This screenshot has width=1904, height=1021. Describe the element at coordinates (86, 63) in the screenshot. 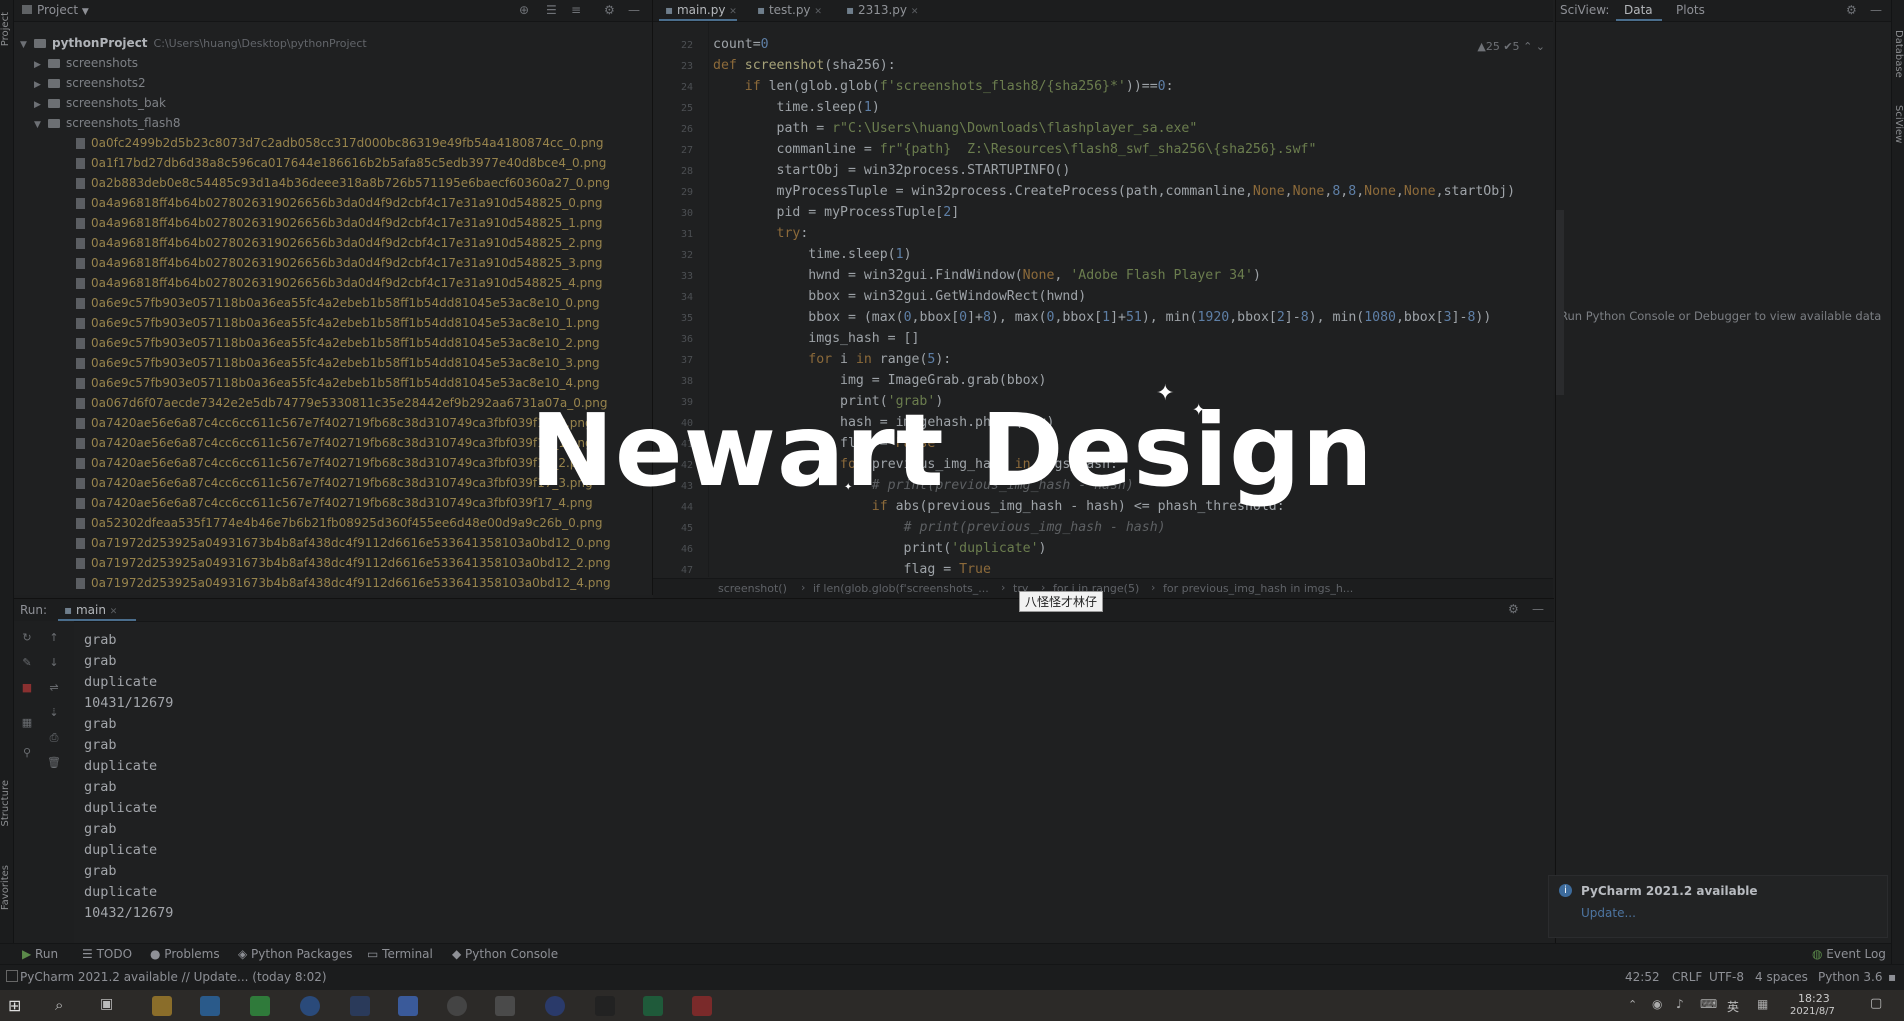

I see `tree-folder: ▶ screenshots` at that location.